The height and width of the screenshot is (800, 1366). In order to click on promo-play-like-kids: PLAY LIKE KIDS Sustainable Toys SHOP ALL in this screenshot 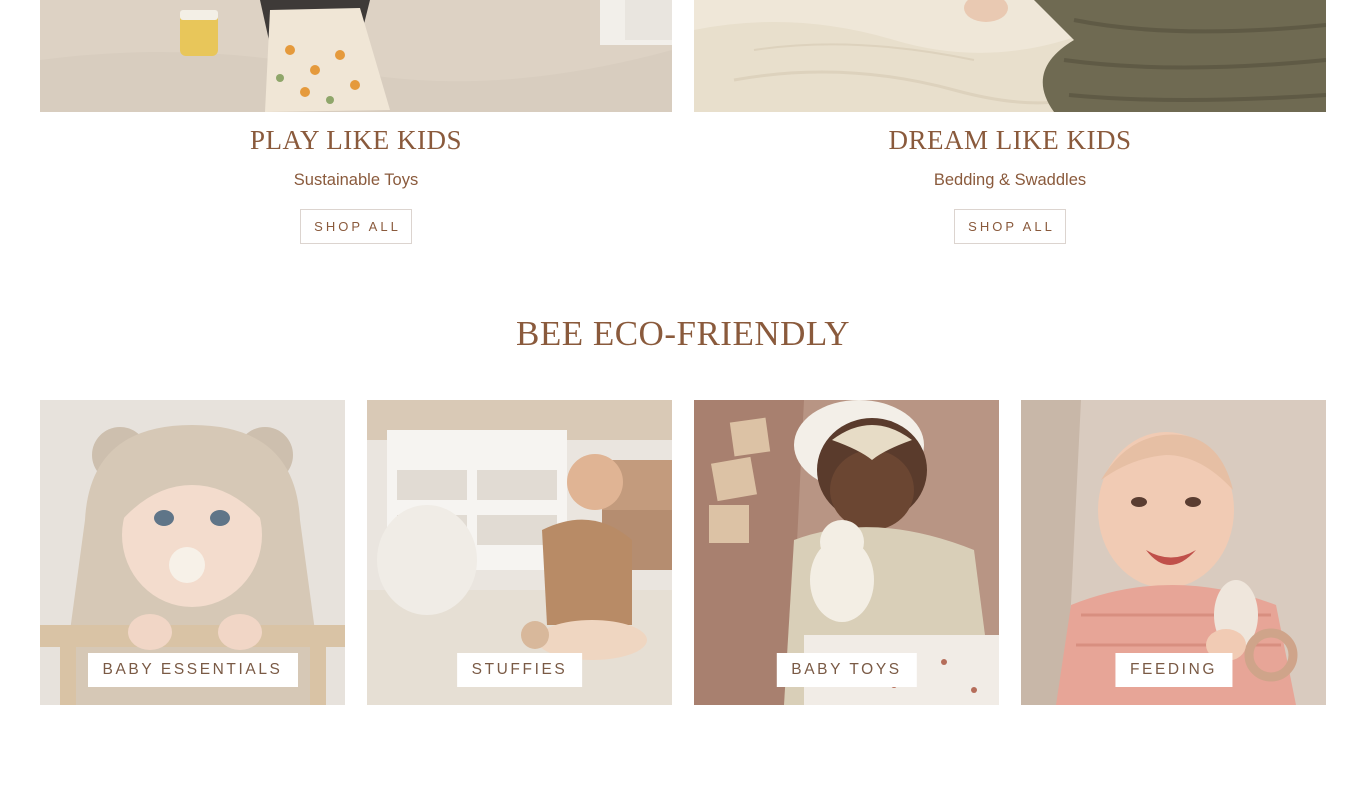, I will do `click(356, 122)`.